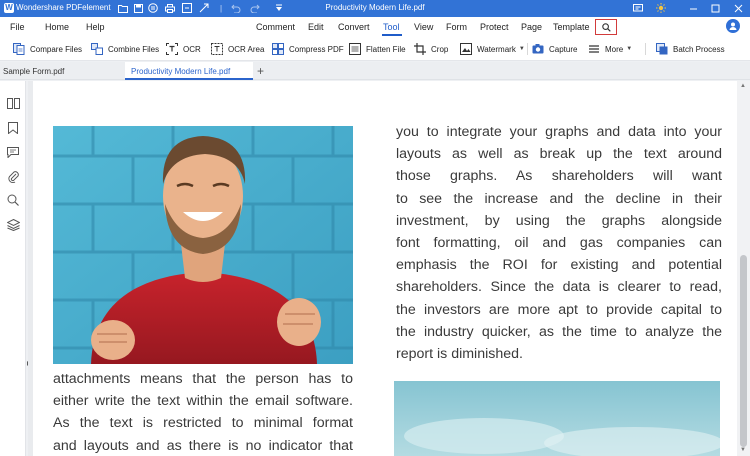 This screenshot has height=456, width=750. What do you see at coordinates (189, 71) in the screenshot?
I see `tab-productivity-modern-life: Productivity Modern Life.pdf` at bounding box center [189, 71].